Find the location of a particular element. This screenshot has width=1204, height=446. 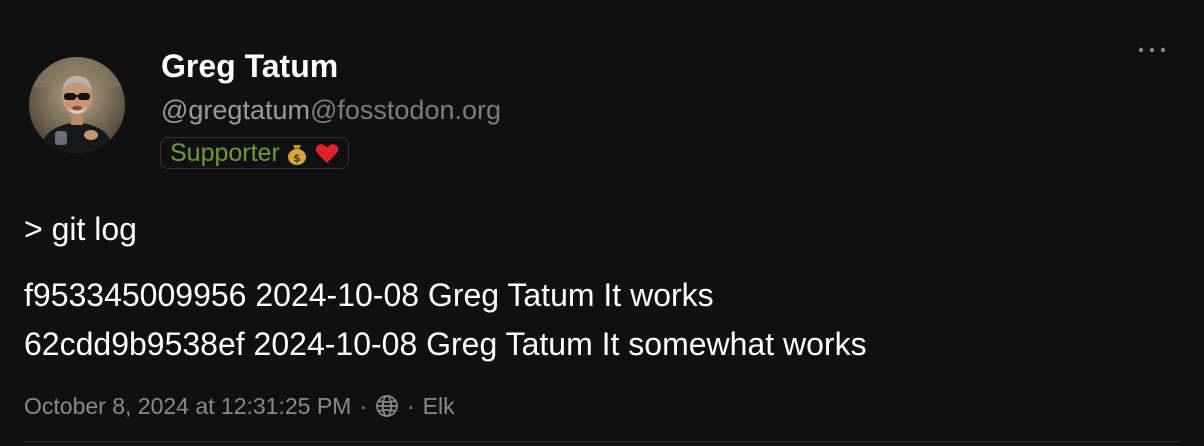

badge-label: Supporter is located at coordinates (225, 153).